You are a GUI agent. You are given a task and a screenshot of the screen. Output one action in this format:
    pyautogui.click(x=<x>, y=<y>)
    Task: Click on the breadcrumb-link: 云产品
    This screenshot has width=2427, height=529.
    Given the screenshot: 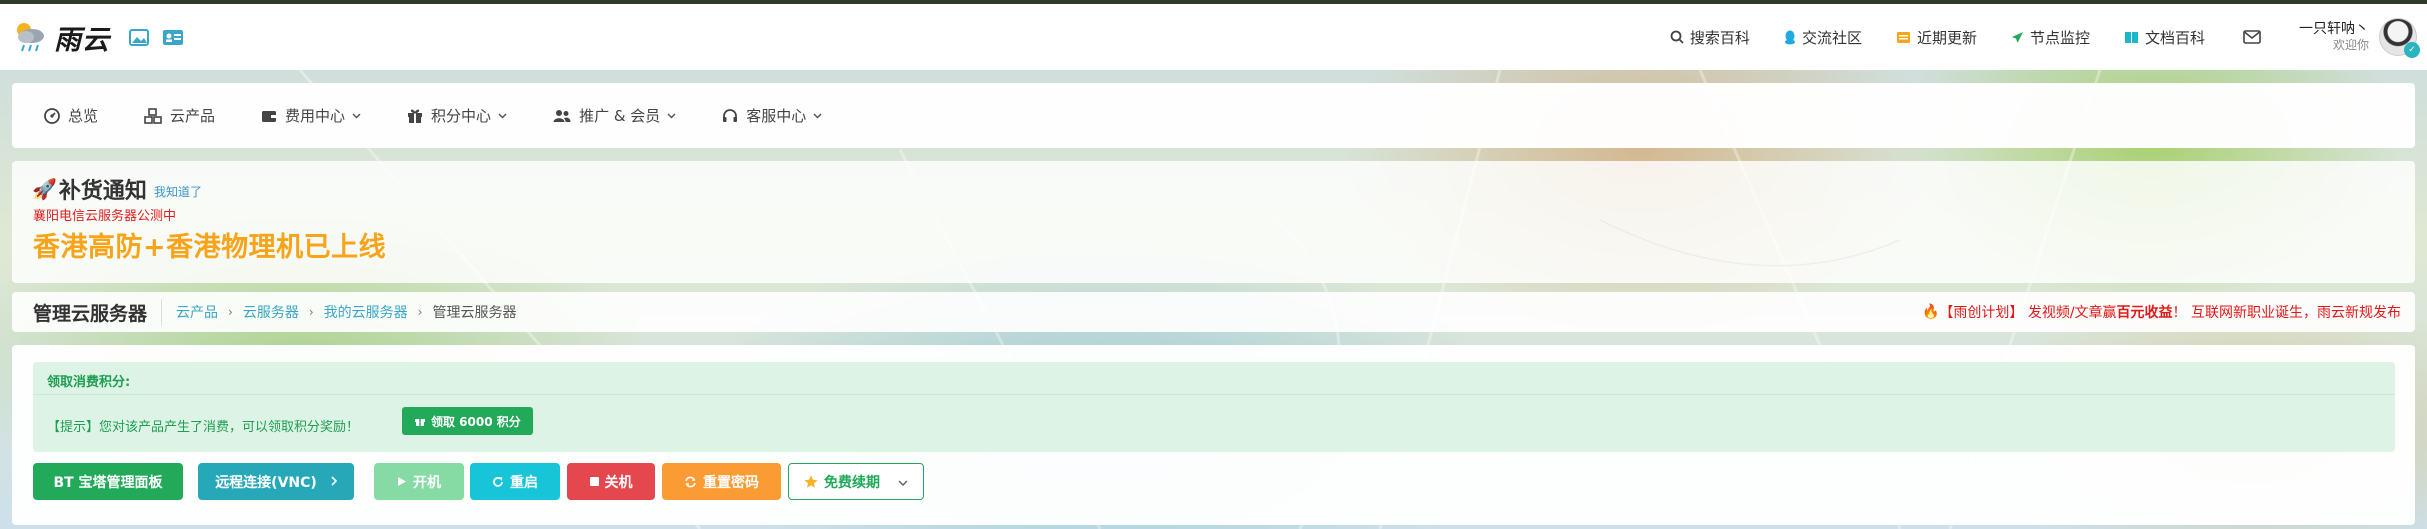 What is the action you would take?
    pyautogui.click(x=197, y=312)
    